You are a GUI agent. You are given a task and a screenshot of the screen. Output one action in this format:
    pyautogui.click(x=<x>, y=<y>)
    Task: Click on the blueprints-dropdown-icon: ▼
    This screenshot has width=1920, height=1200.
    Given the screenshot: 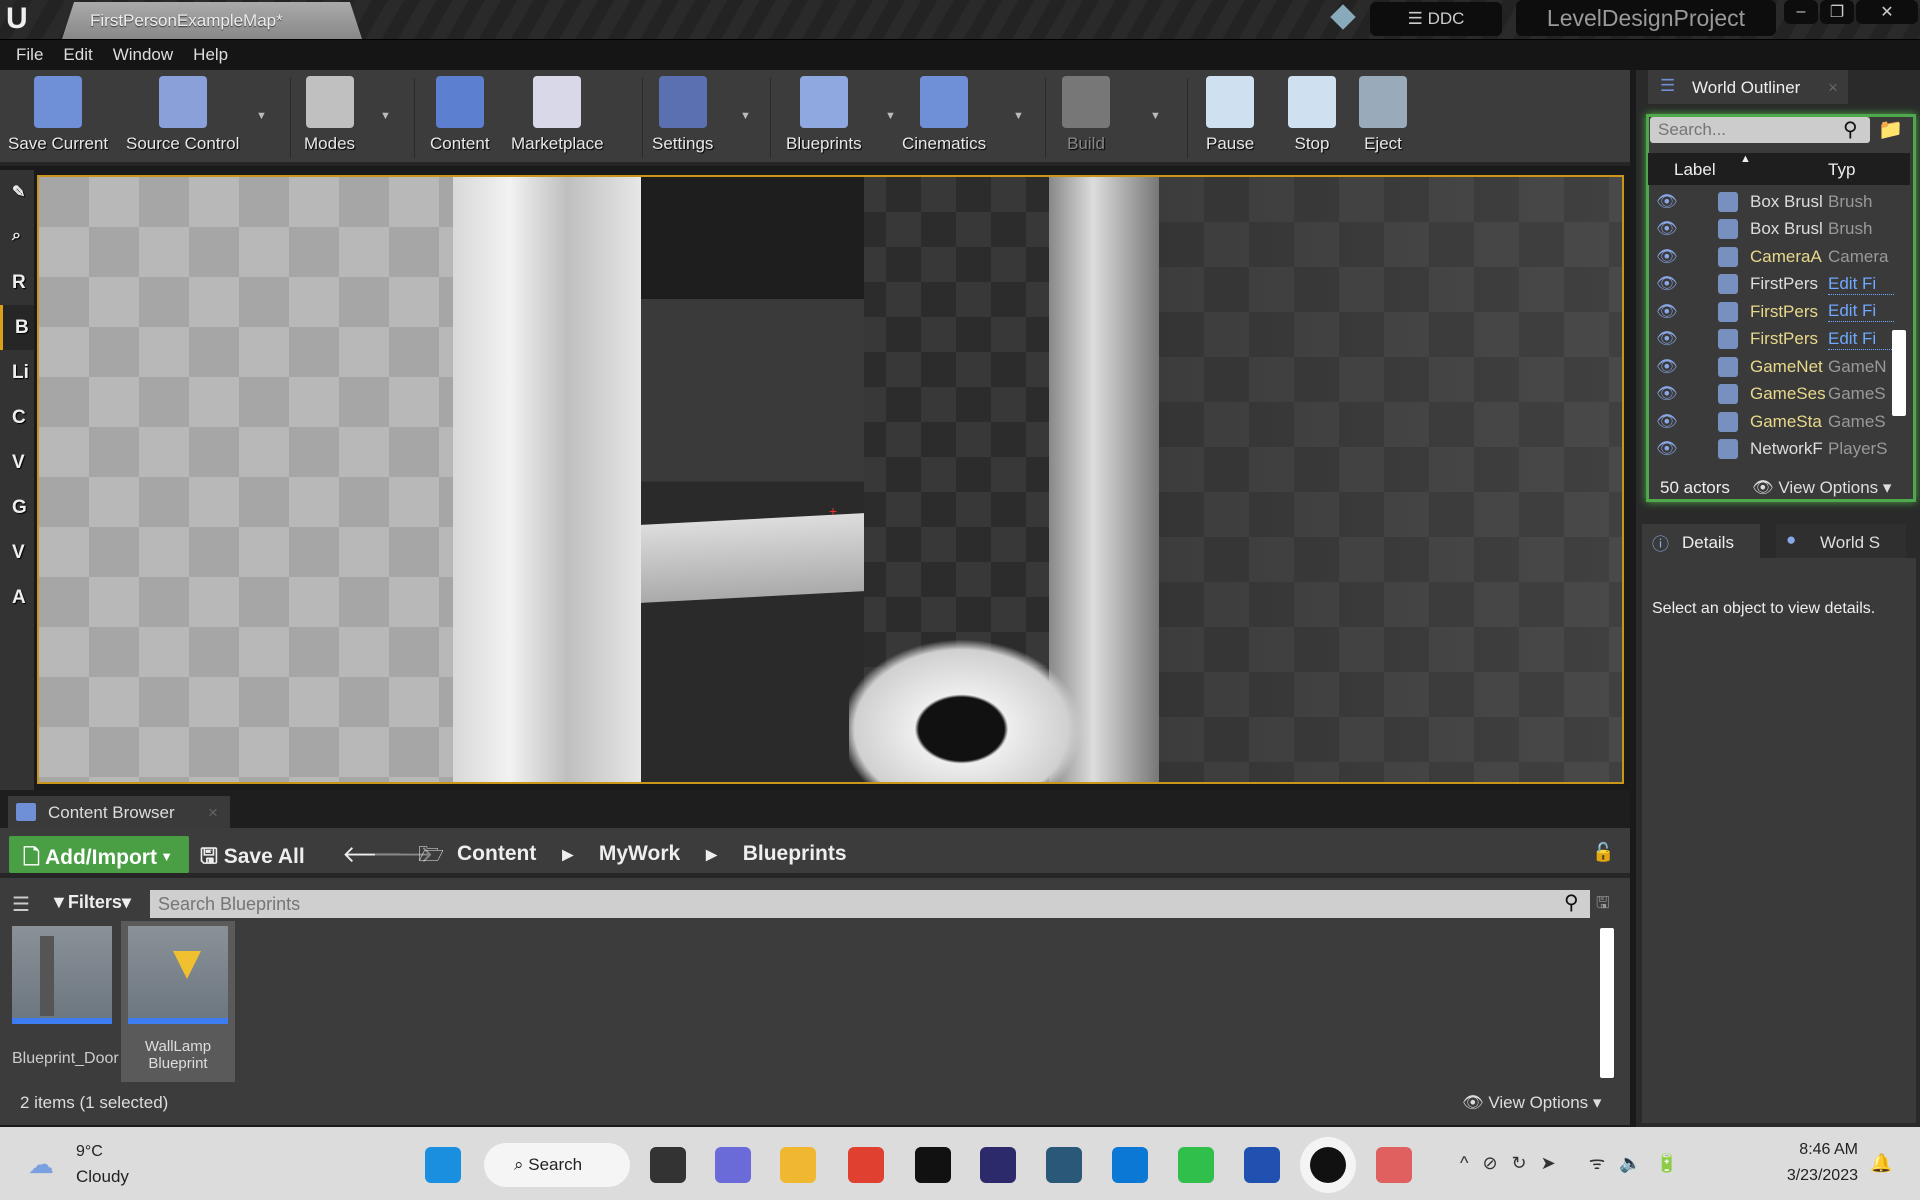 What is the action you would take?
    pyautogui.click(x=890, y=116)
    